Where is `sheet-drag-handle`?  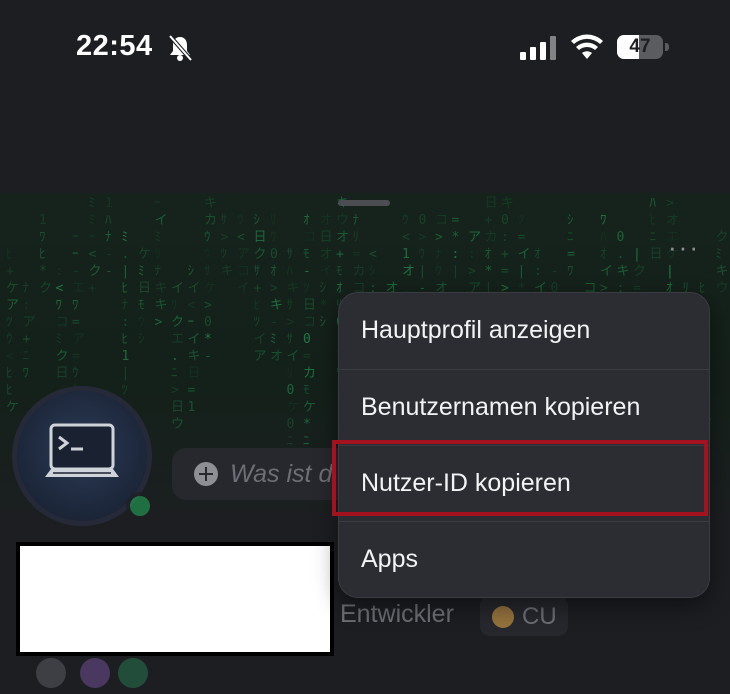
sheet-drag-handle is located at coordinates (364, 203).